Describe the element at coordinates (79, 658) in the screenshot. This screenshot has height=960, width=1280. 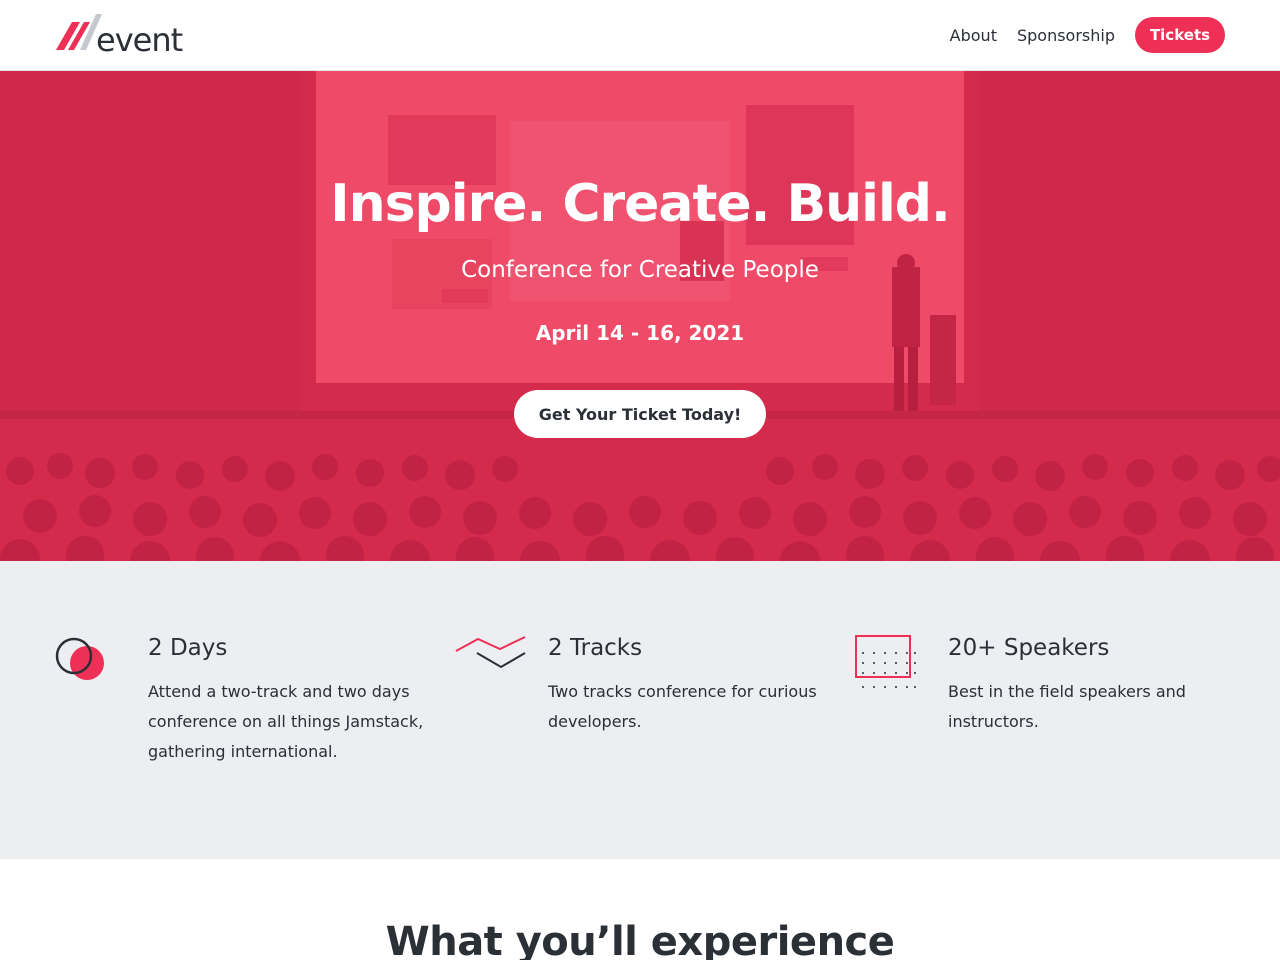
I see `circles-icon` at that location.